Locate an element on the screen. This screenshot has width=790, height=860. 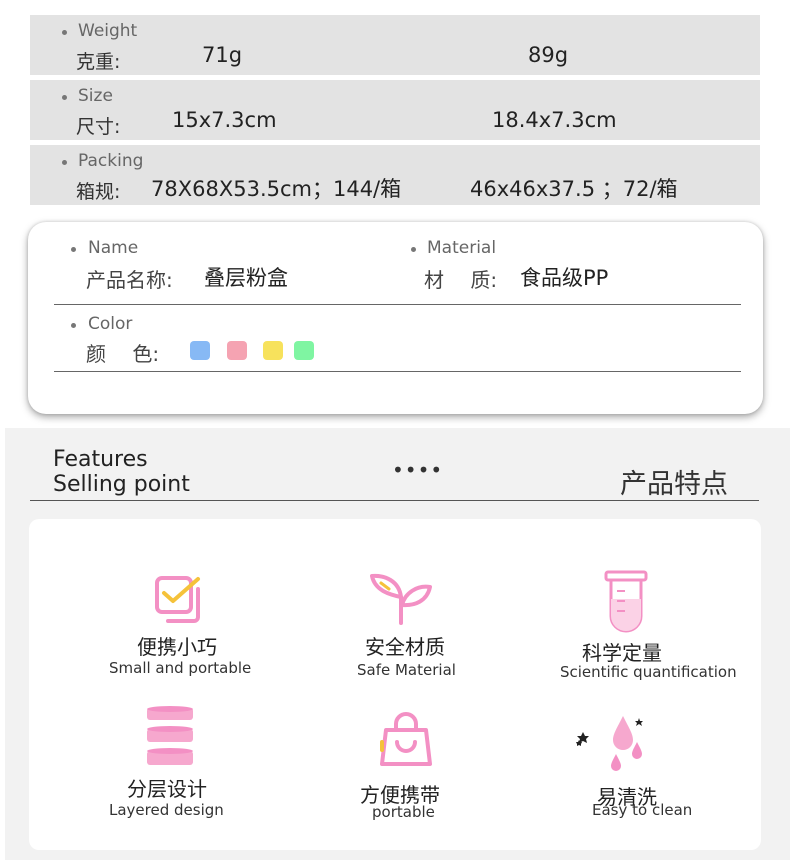
test-tube-icon is located at coordinates (626, 601).